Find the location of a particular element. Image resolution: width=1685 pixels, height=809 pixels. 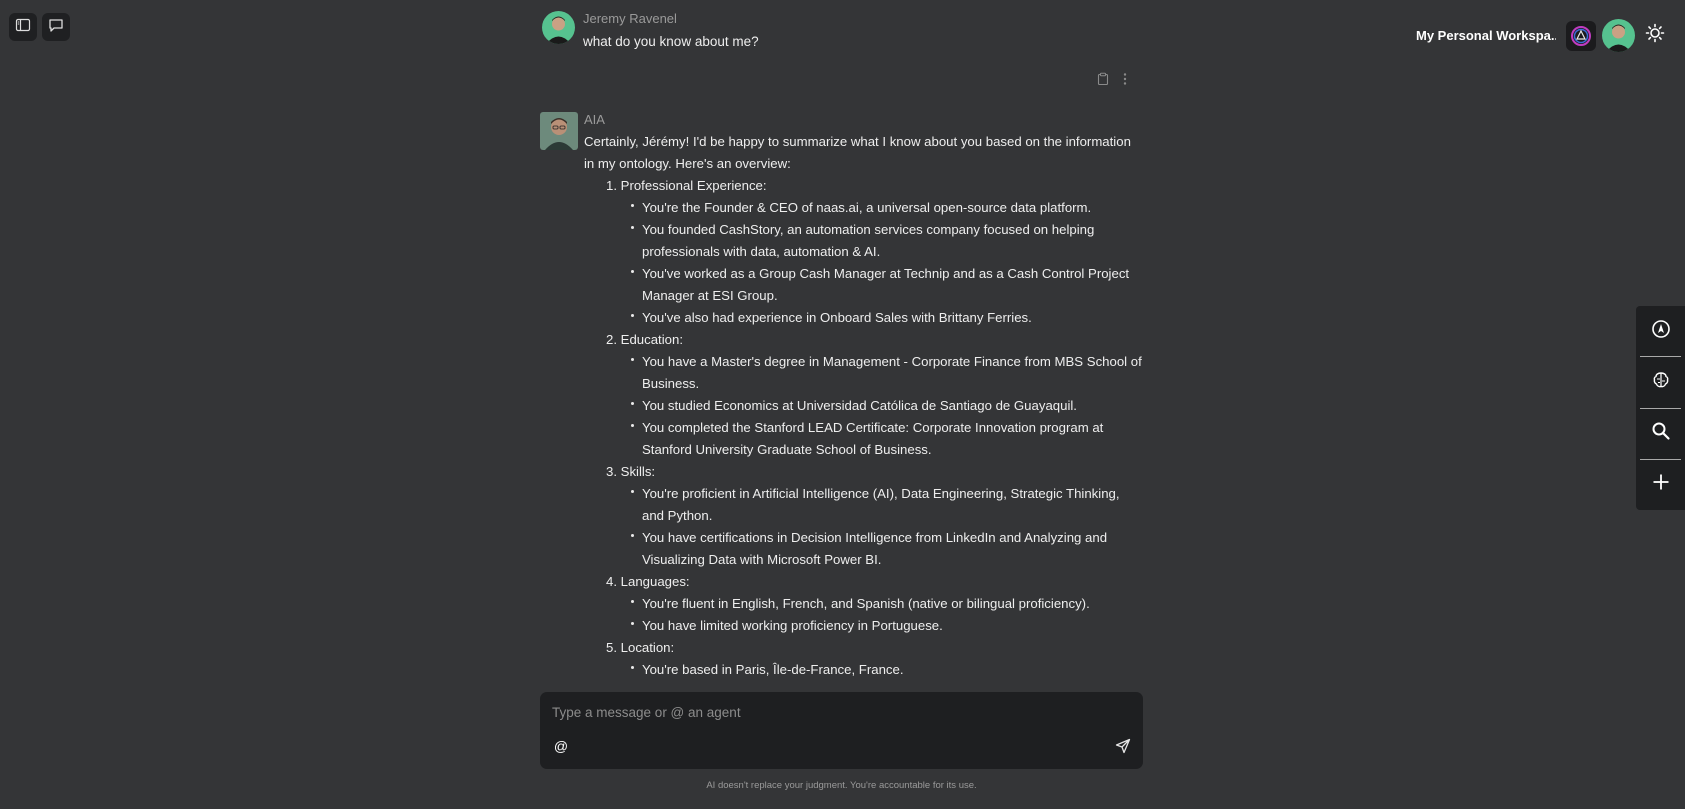

clipboard-icon is located at coordinates (1103, 81).